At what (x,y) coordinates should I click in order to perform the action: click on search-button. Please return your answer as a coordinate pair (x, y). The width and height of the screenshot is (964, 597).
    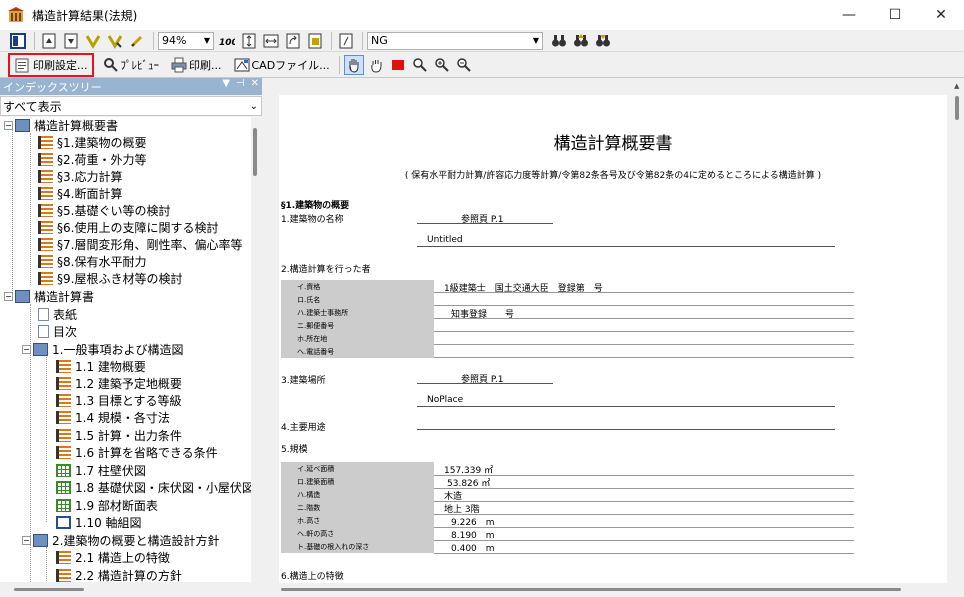
    Looking at the image, I should click on (559, 41).